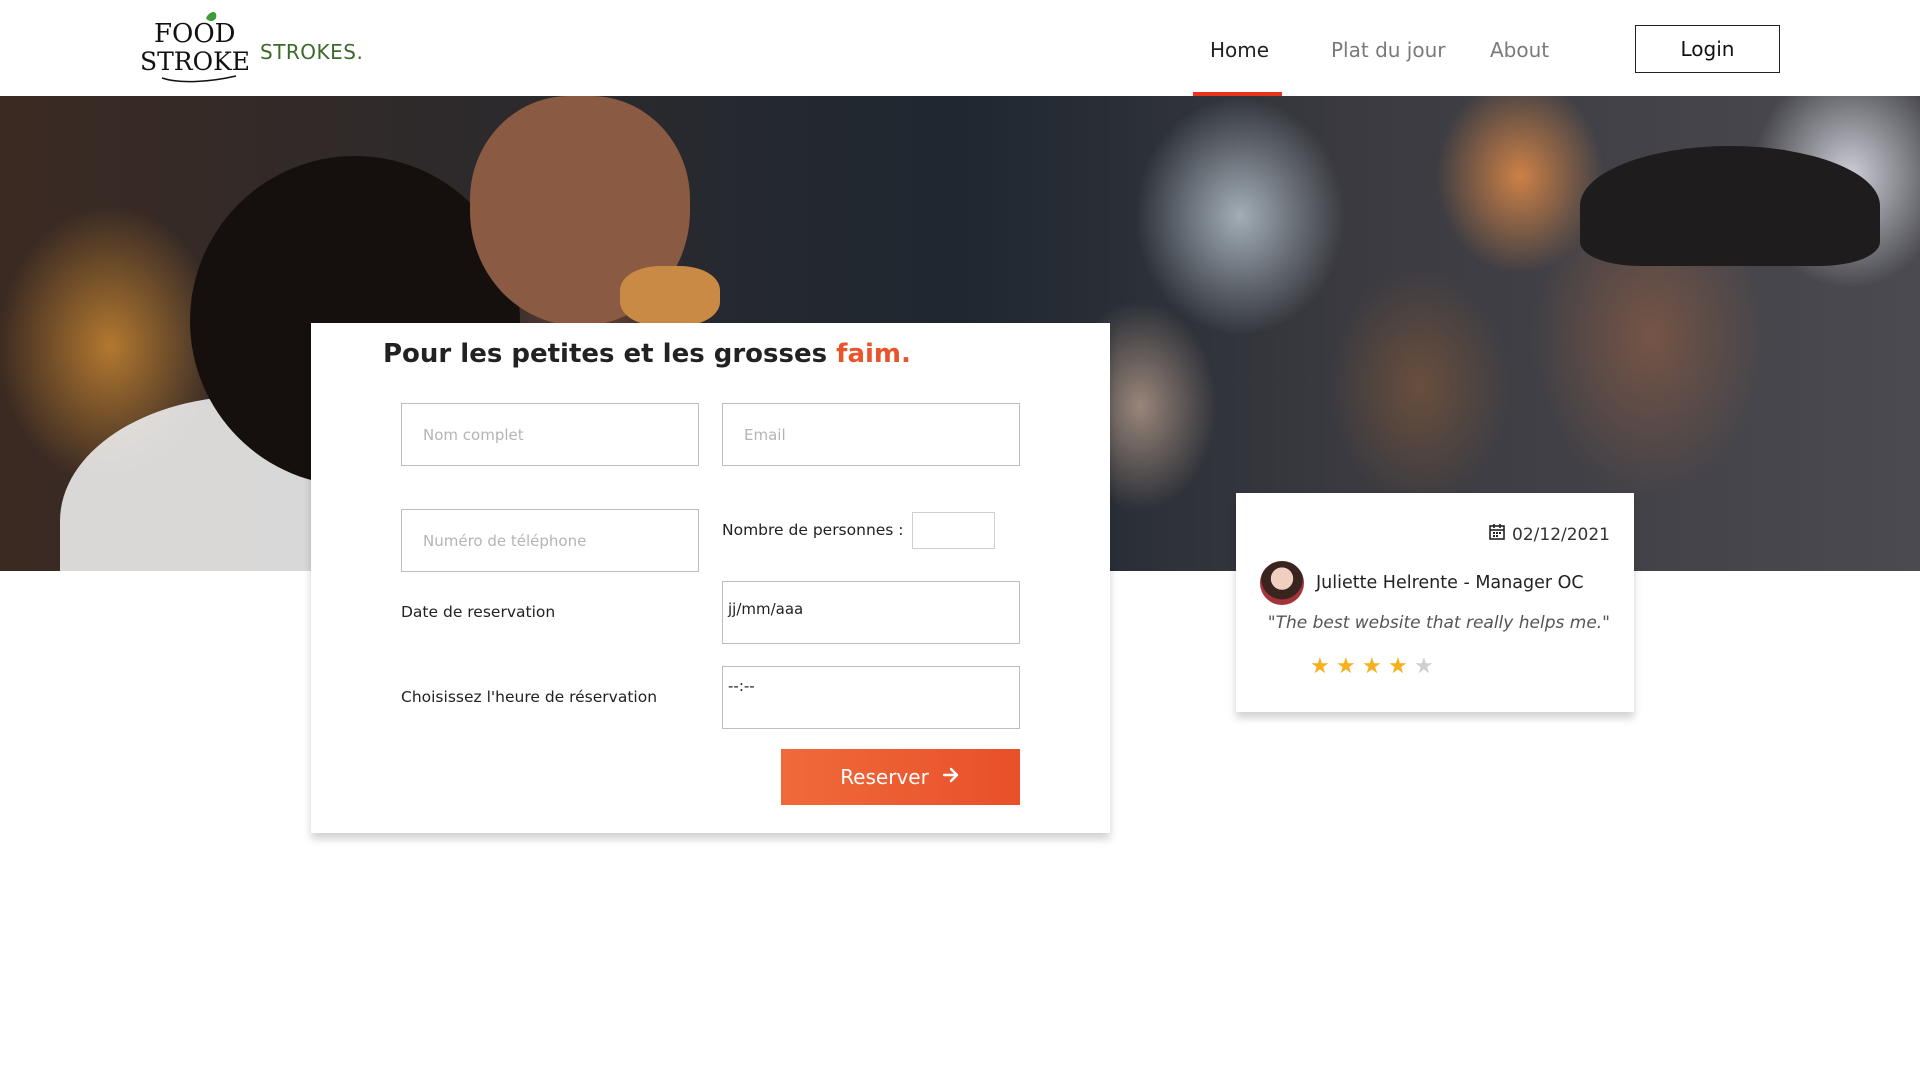  I want to click on food-strokes-logo: FOOD STROKES., so click(207, 48).